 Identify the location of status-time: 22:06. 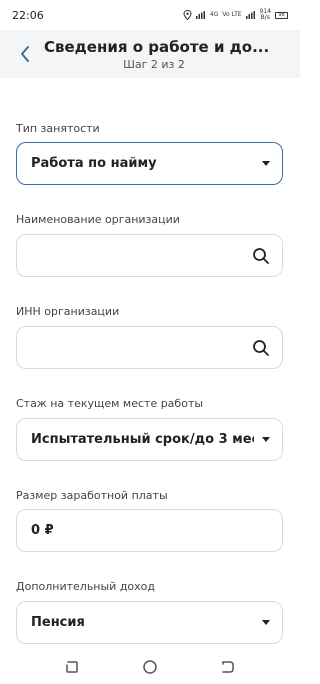
(28, 15).